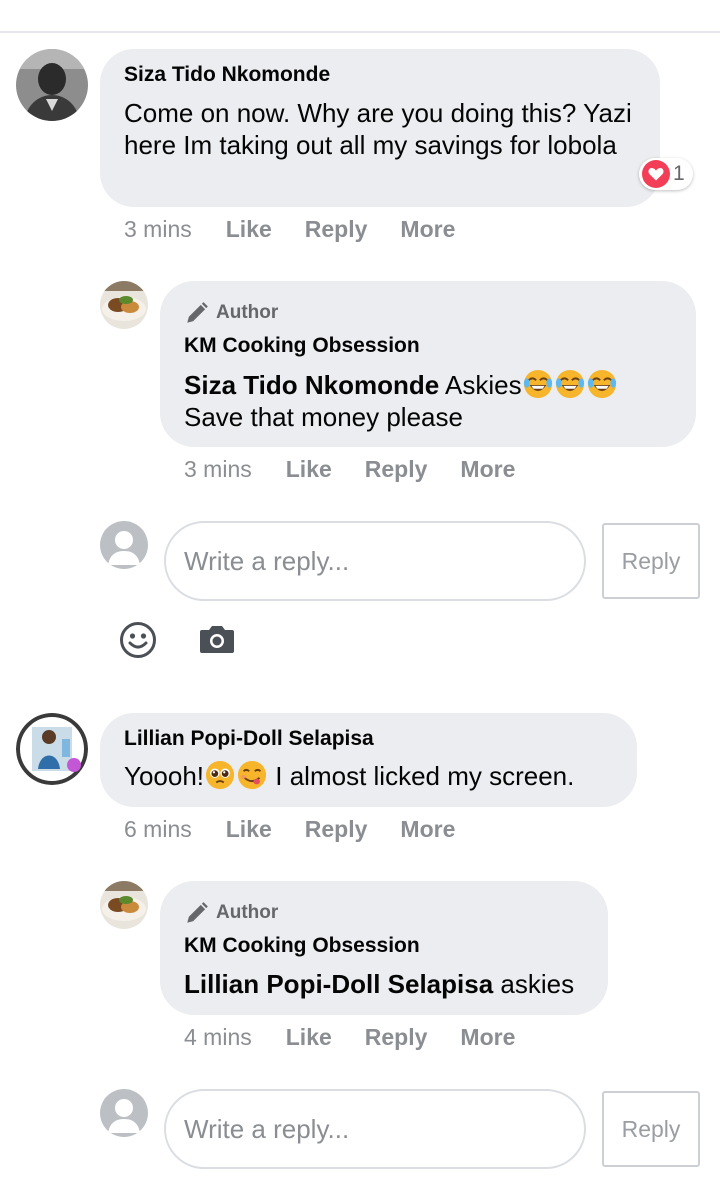 The image size is (720, 1190). I want to click on face-savoring-food-emoji, so click(252, 775).